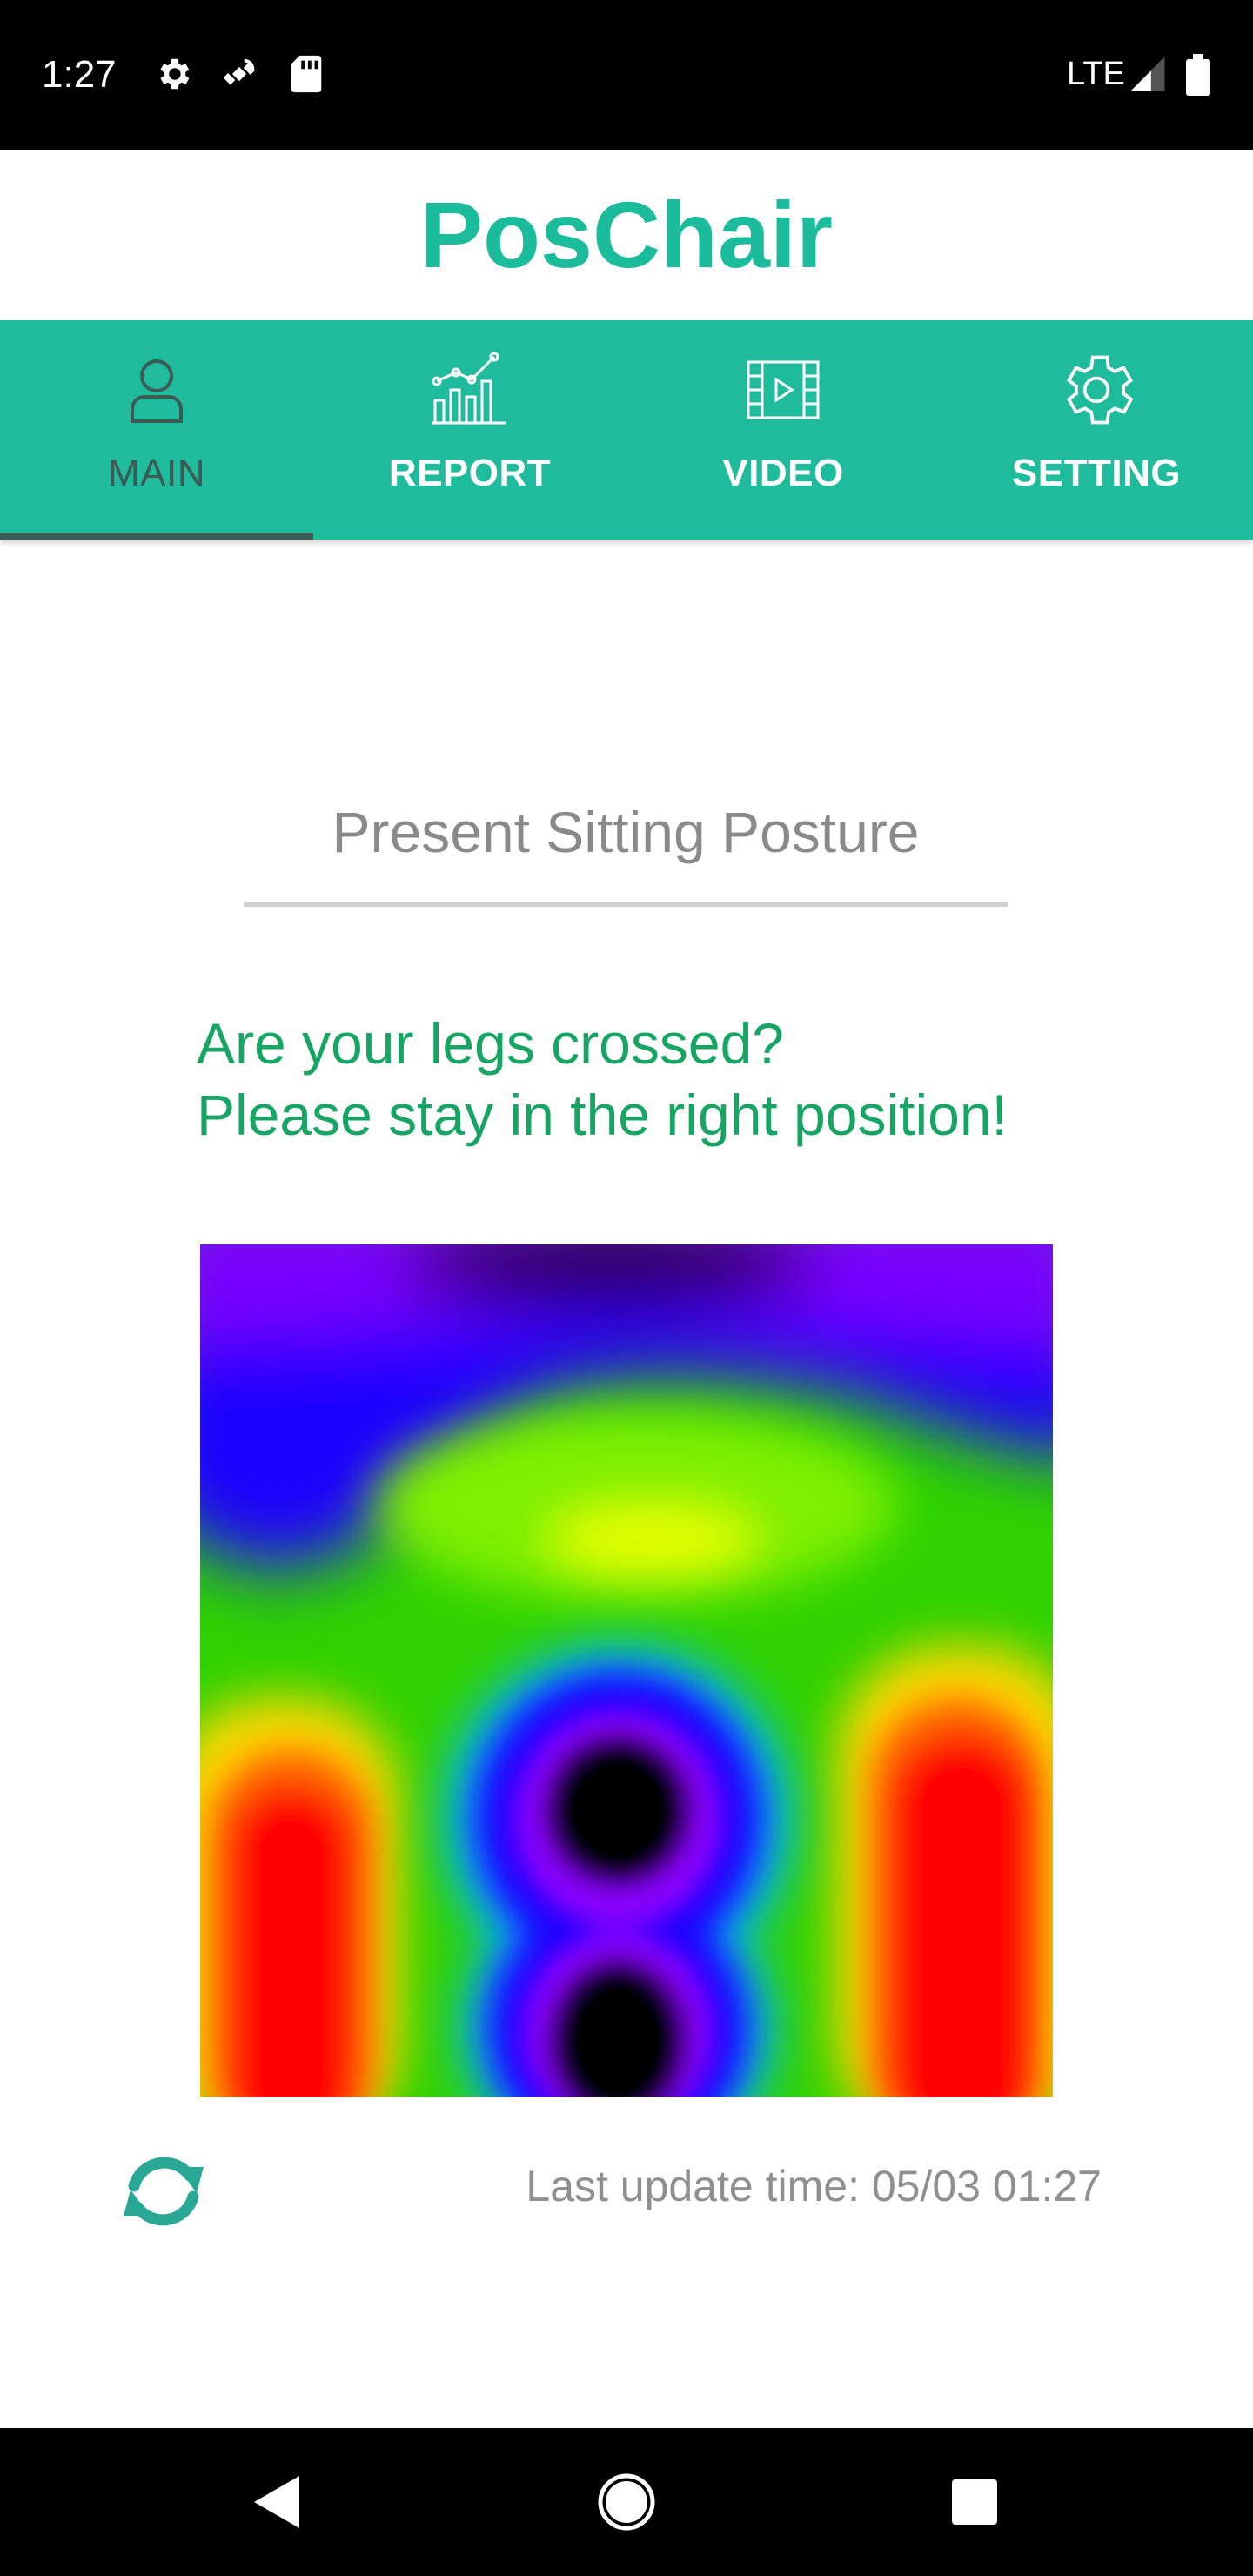 The image size is (1253, 2576). I want to click on tab-video: VIDEO, so click(783, 430).